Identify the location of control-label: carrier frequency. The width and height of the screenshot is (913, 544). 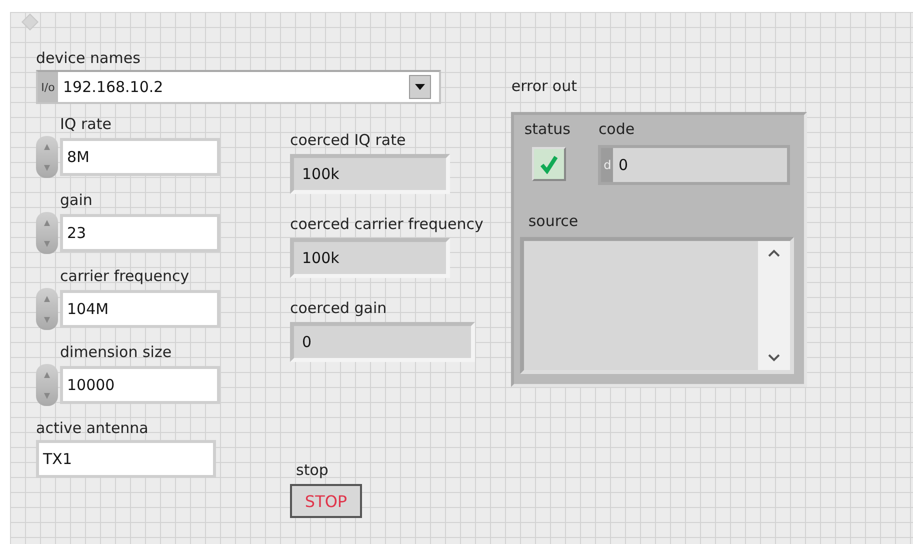
(125, 276).